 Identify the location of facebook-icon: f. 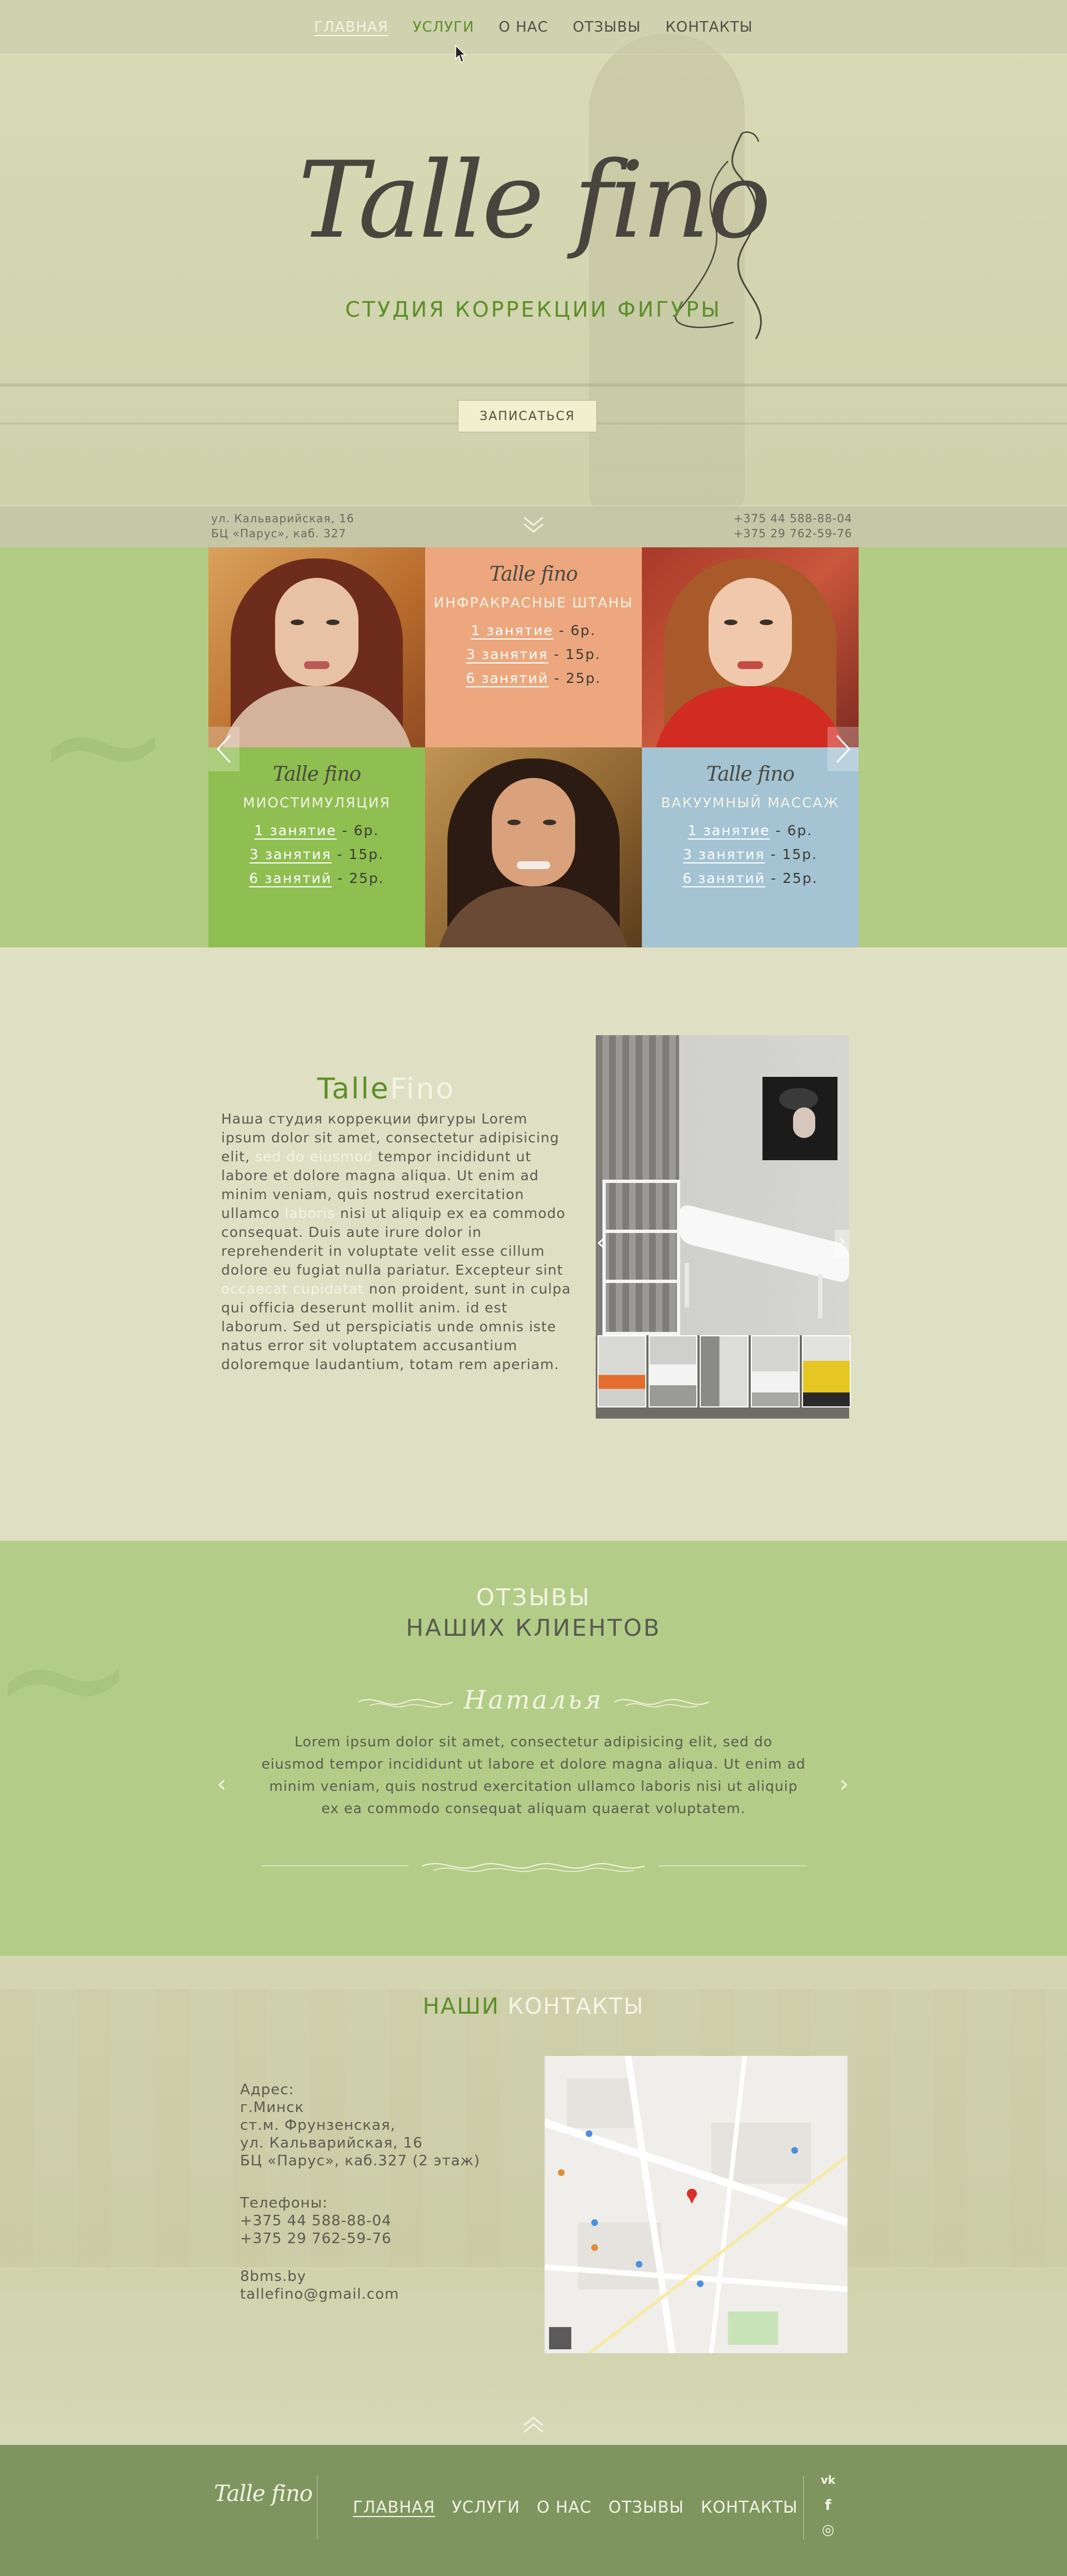
(828, 2506).